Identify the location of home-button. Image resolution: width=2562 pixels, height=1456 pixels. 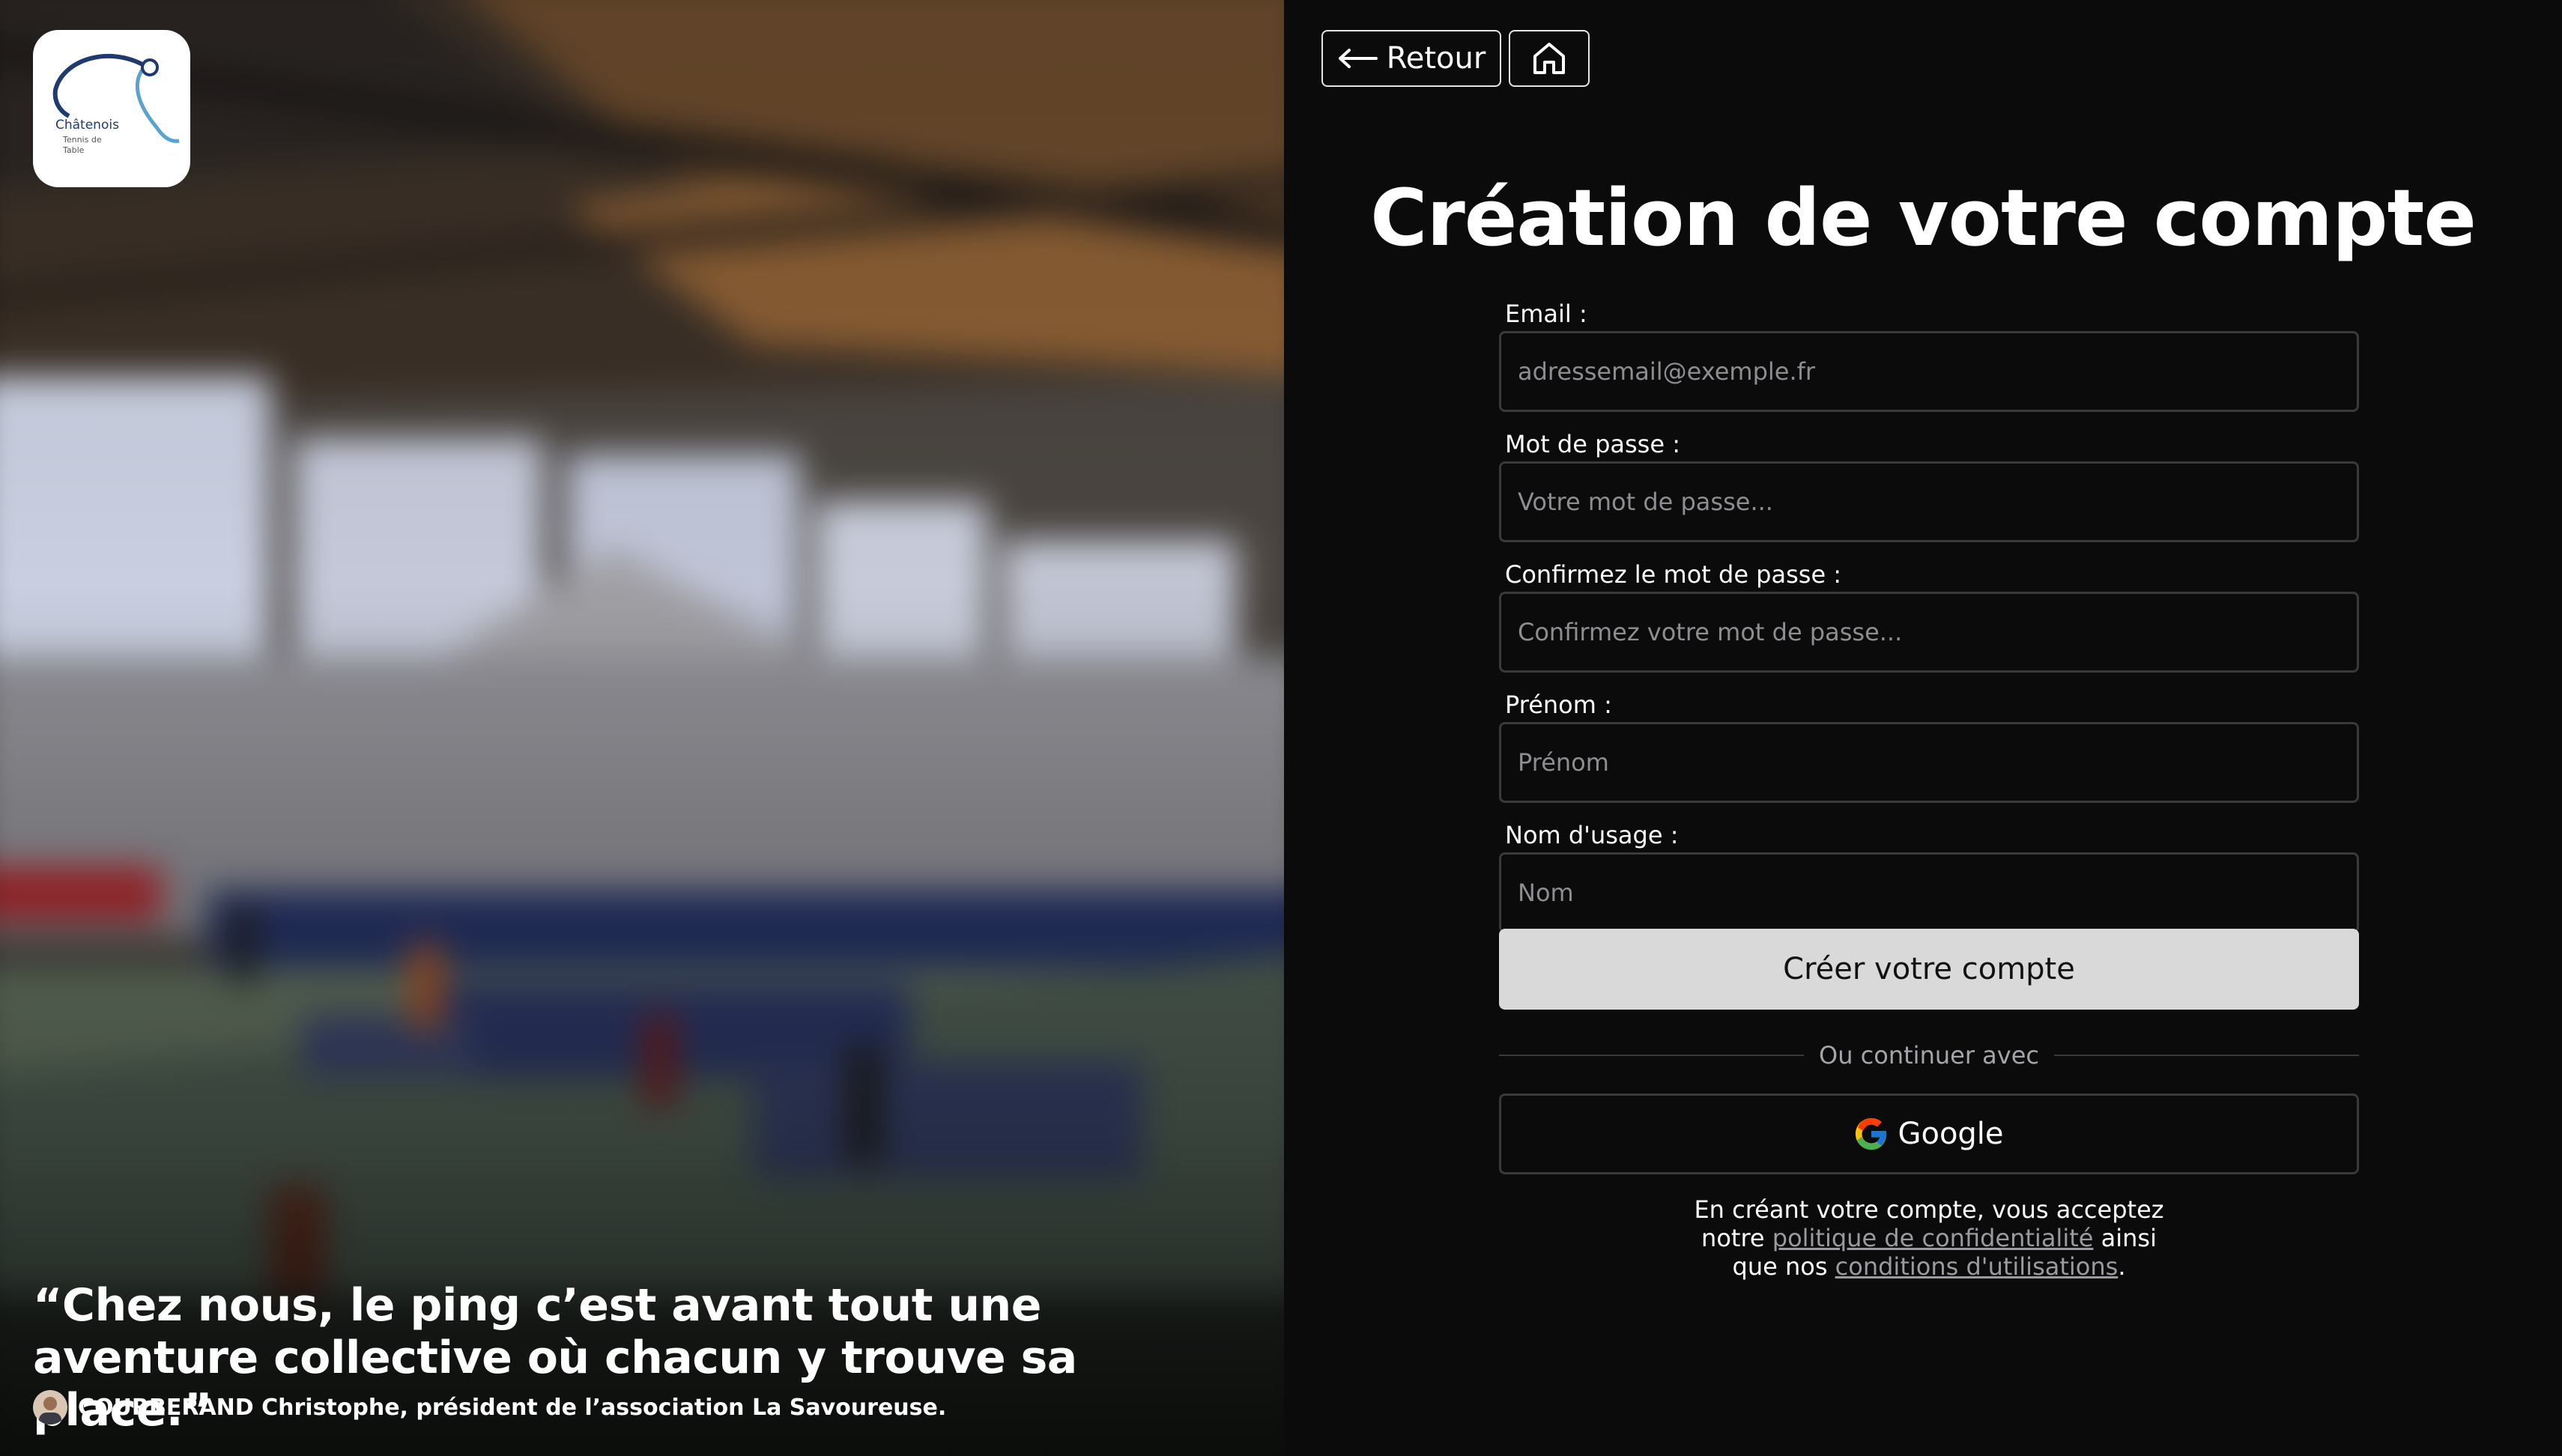
(1549, 58).